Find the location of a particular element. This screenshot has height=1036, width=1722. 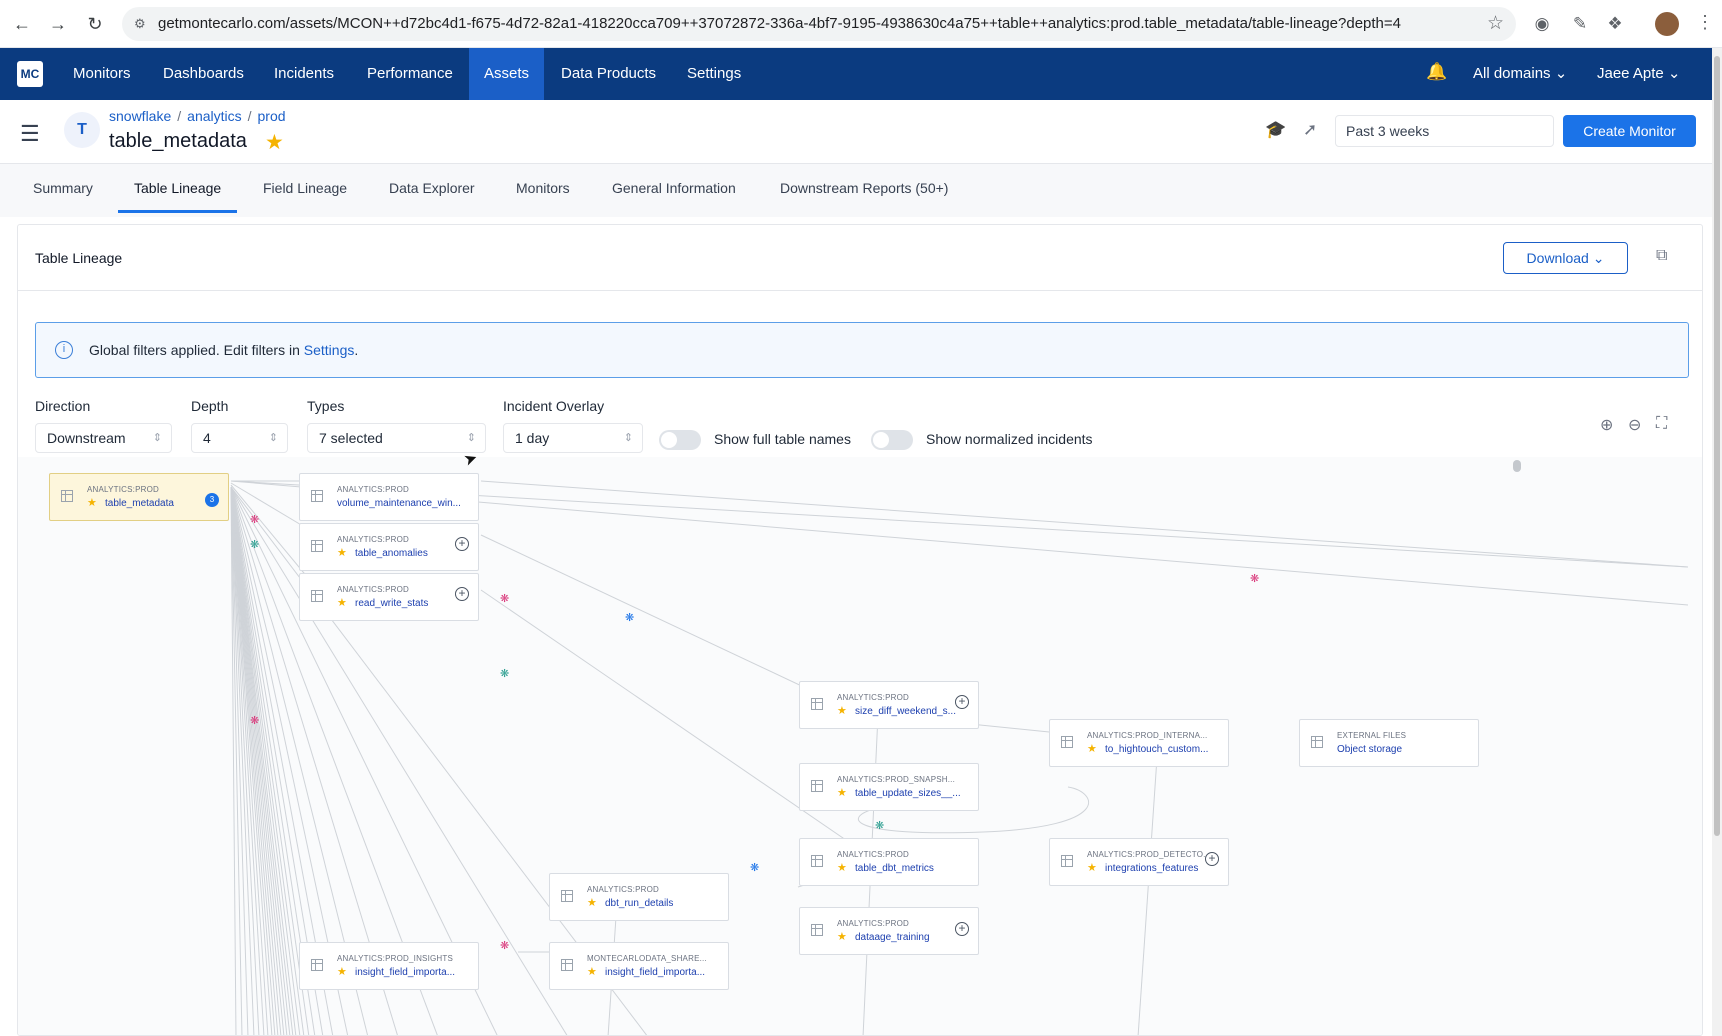

breadcrumb-database: analytics is located at coordinates (214, 116).